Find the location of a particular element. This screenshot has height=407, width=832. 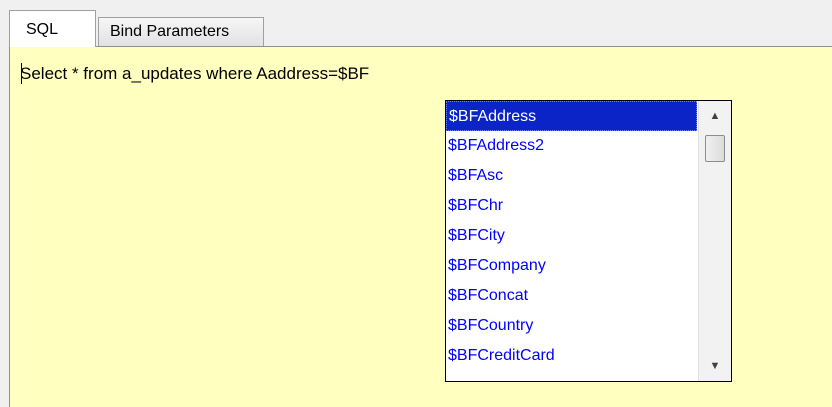

autocomplete-item: $BFConcat is located at coordinates (571, 296).